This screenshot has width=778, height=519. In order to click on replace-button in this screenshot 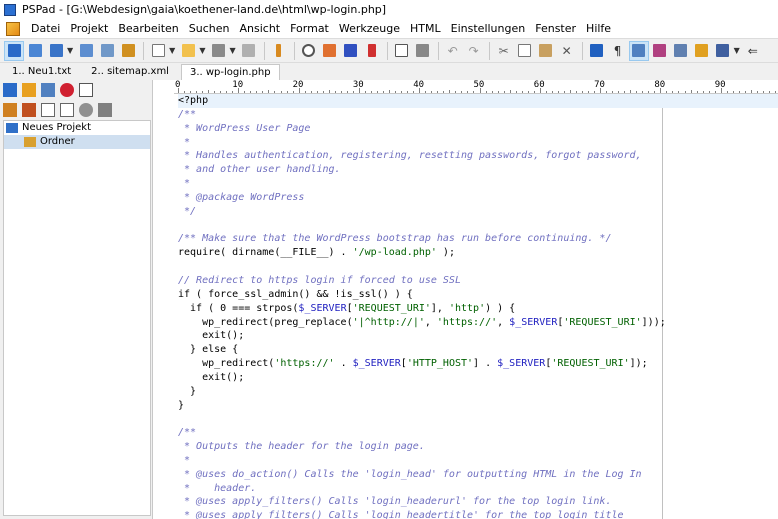, I will do `click(330, 51)`.